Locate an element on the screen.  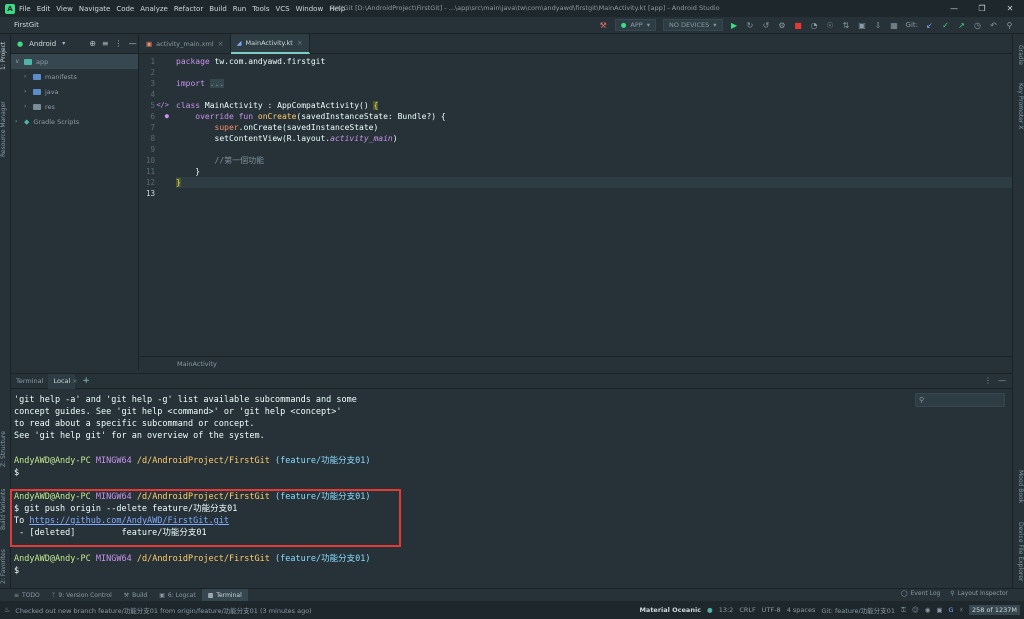
rollback-icon: ↶ is located at coordinates (993, 25).